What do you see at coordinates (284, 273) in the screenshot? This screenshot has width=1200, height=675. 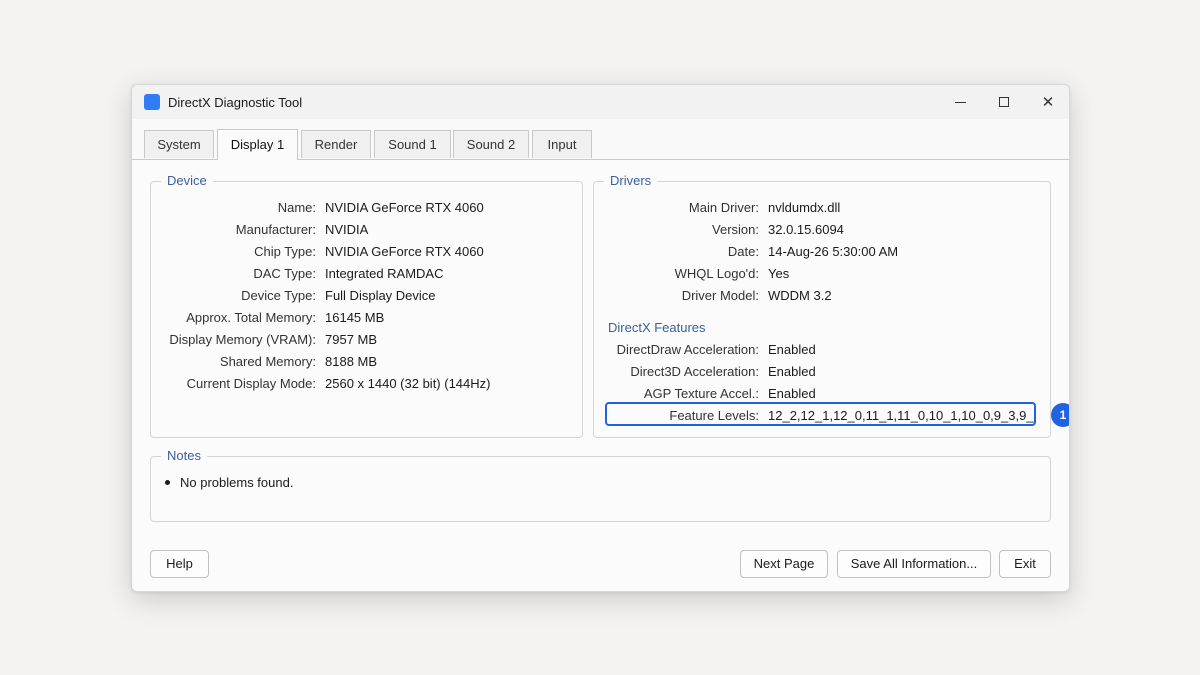 I see `dac-type-label: DAC Type:` at bounding box center [284, 273].